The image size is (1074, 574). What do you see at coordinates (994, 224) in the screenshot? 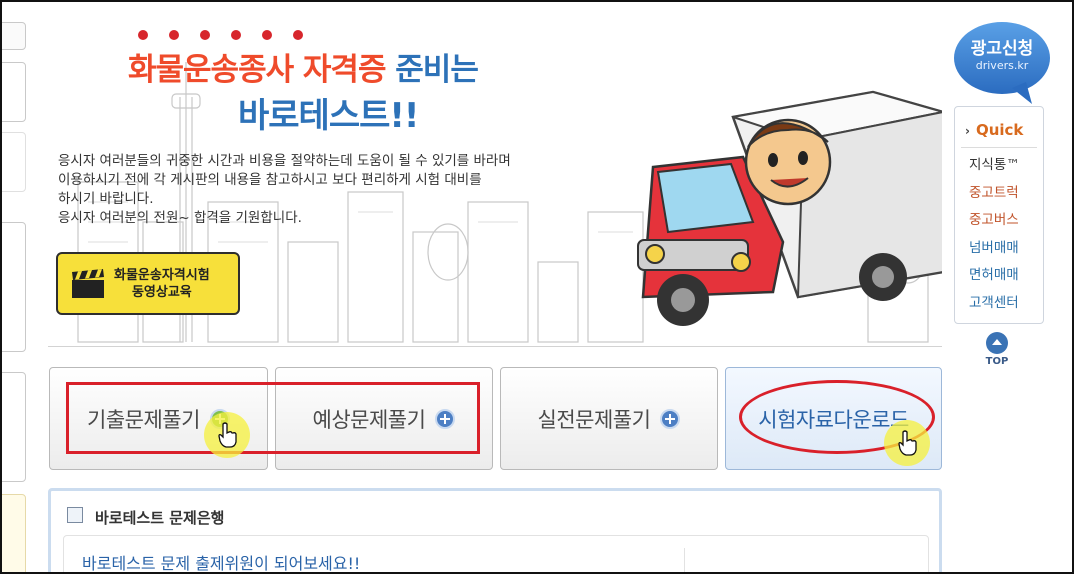
I see `quick-item-used-bus: 중고버스` at bounding box center [994, 224].